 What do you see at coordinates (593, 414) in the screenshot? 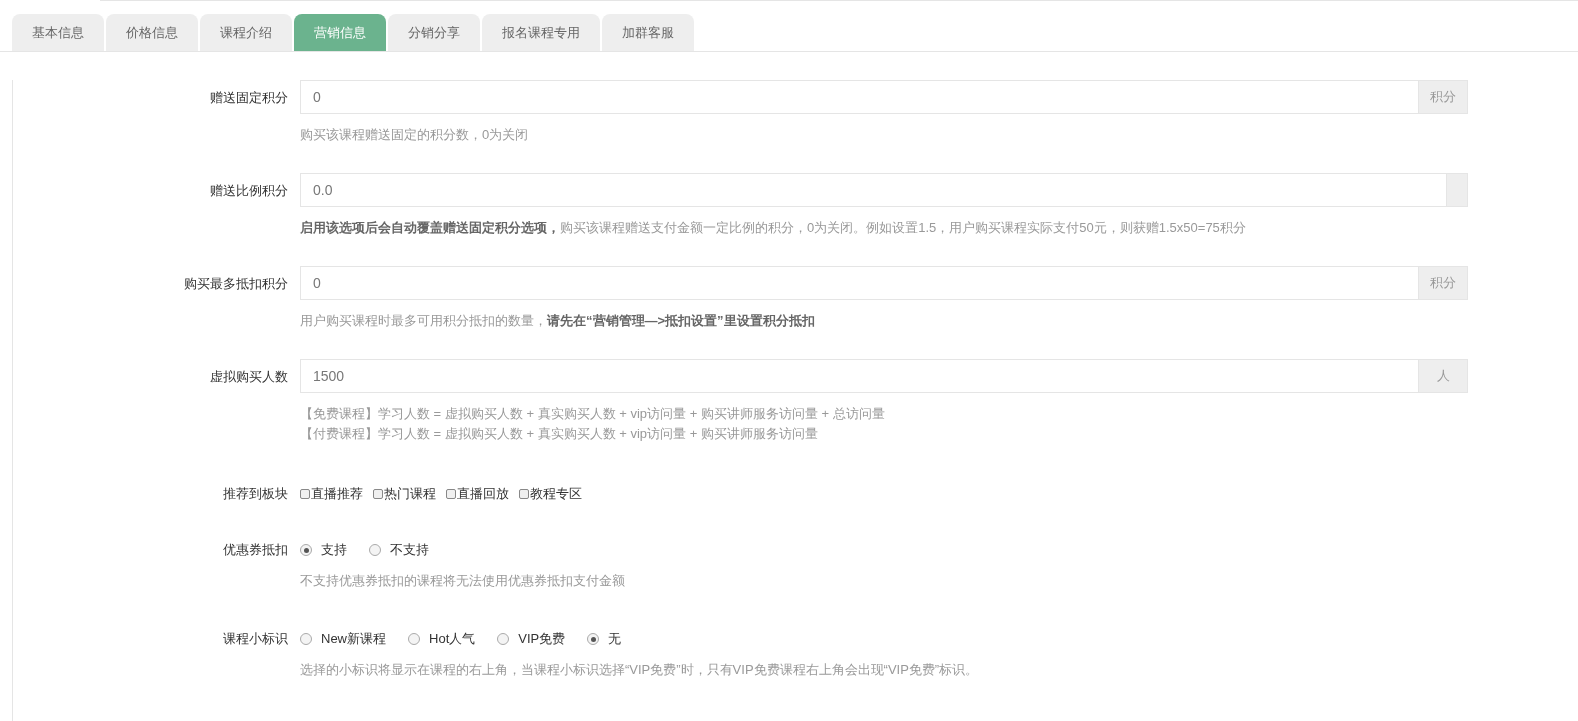
I see `help-text: 【免费课程】学习人数 = 虚拟购买人数 + 真实购买人数 + vip访问量 + 购买讲师服务访问量 + 总访问量` at bounding box center [593, 414].